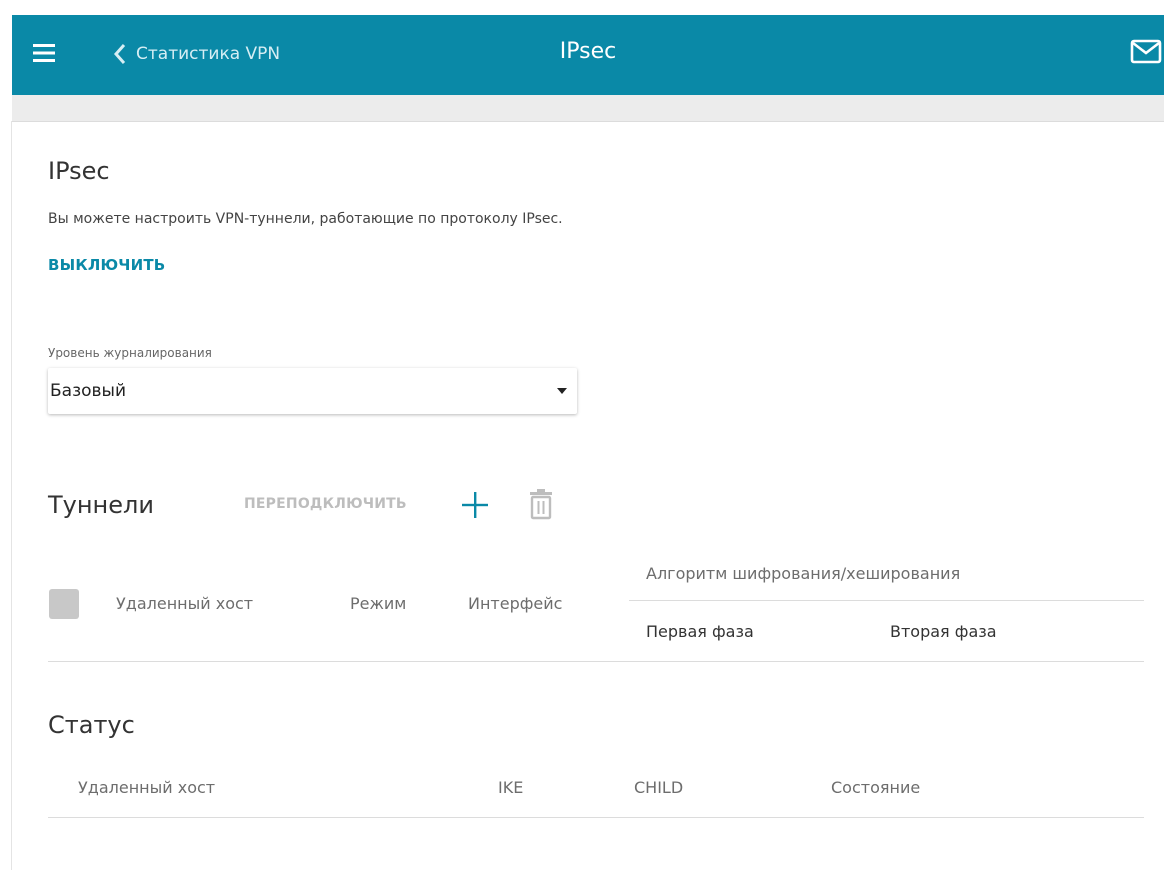  What do you see at coordinates (588, 51) in the screenshot?
I see `page-title: IPsec` at bounding box center [588, 51].